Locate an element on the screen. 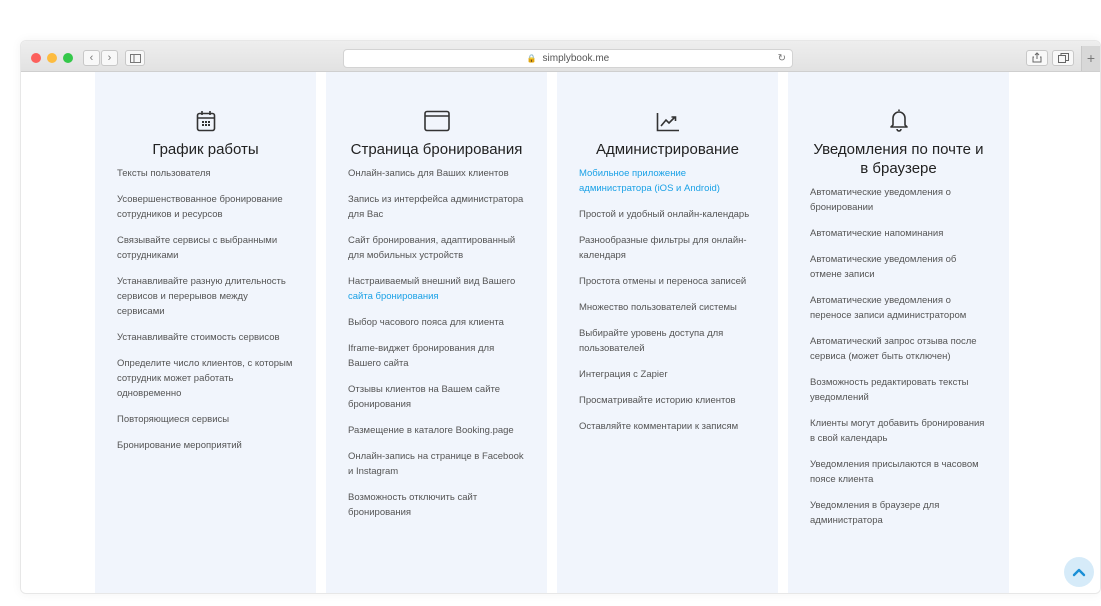 The height and width of the screenshot is (606, 1101). list-item-text: Настраиваемый внешний вид Вашего is located at coordinates (432, 281).